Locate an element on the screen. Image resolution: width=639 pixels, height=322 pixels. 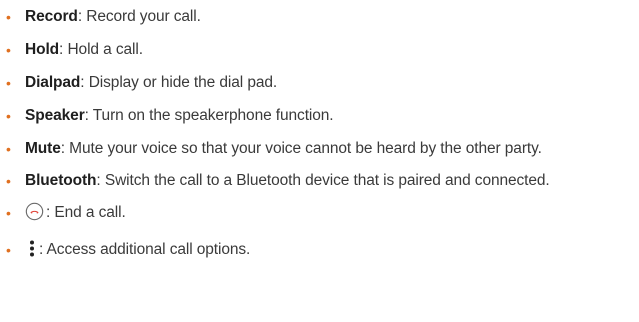
desc-end-call: : End a call. is located at coordinates (86, 212).